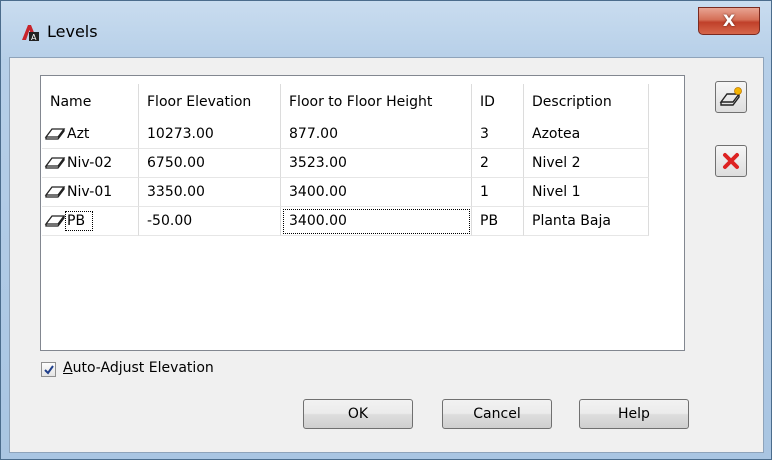 This screenshot has width=772, height=460. What do you see at coordinates (210, 102) in the screenshot?
I see `column-header-floor-elevation: Floor Elevation` at bounding box center [210, 102].